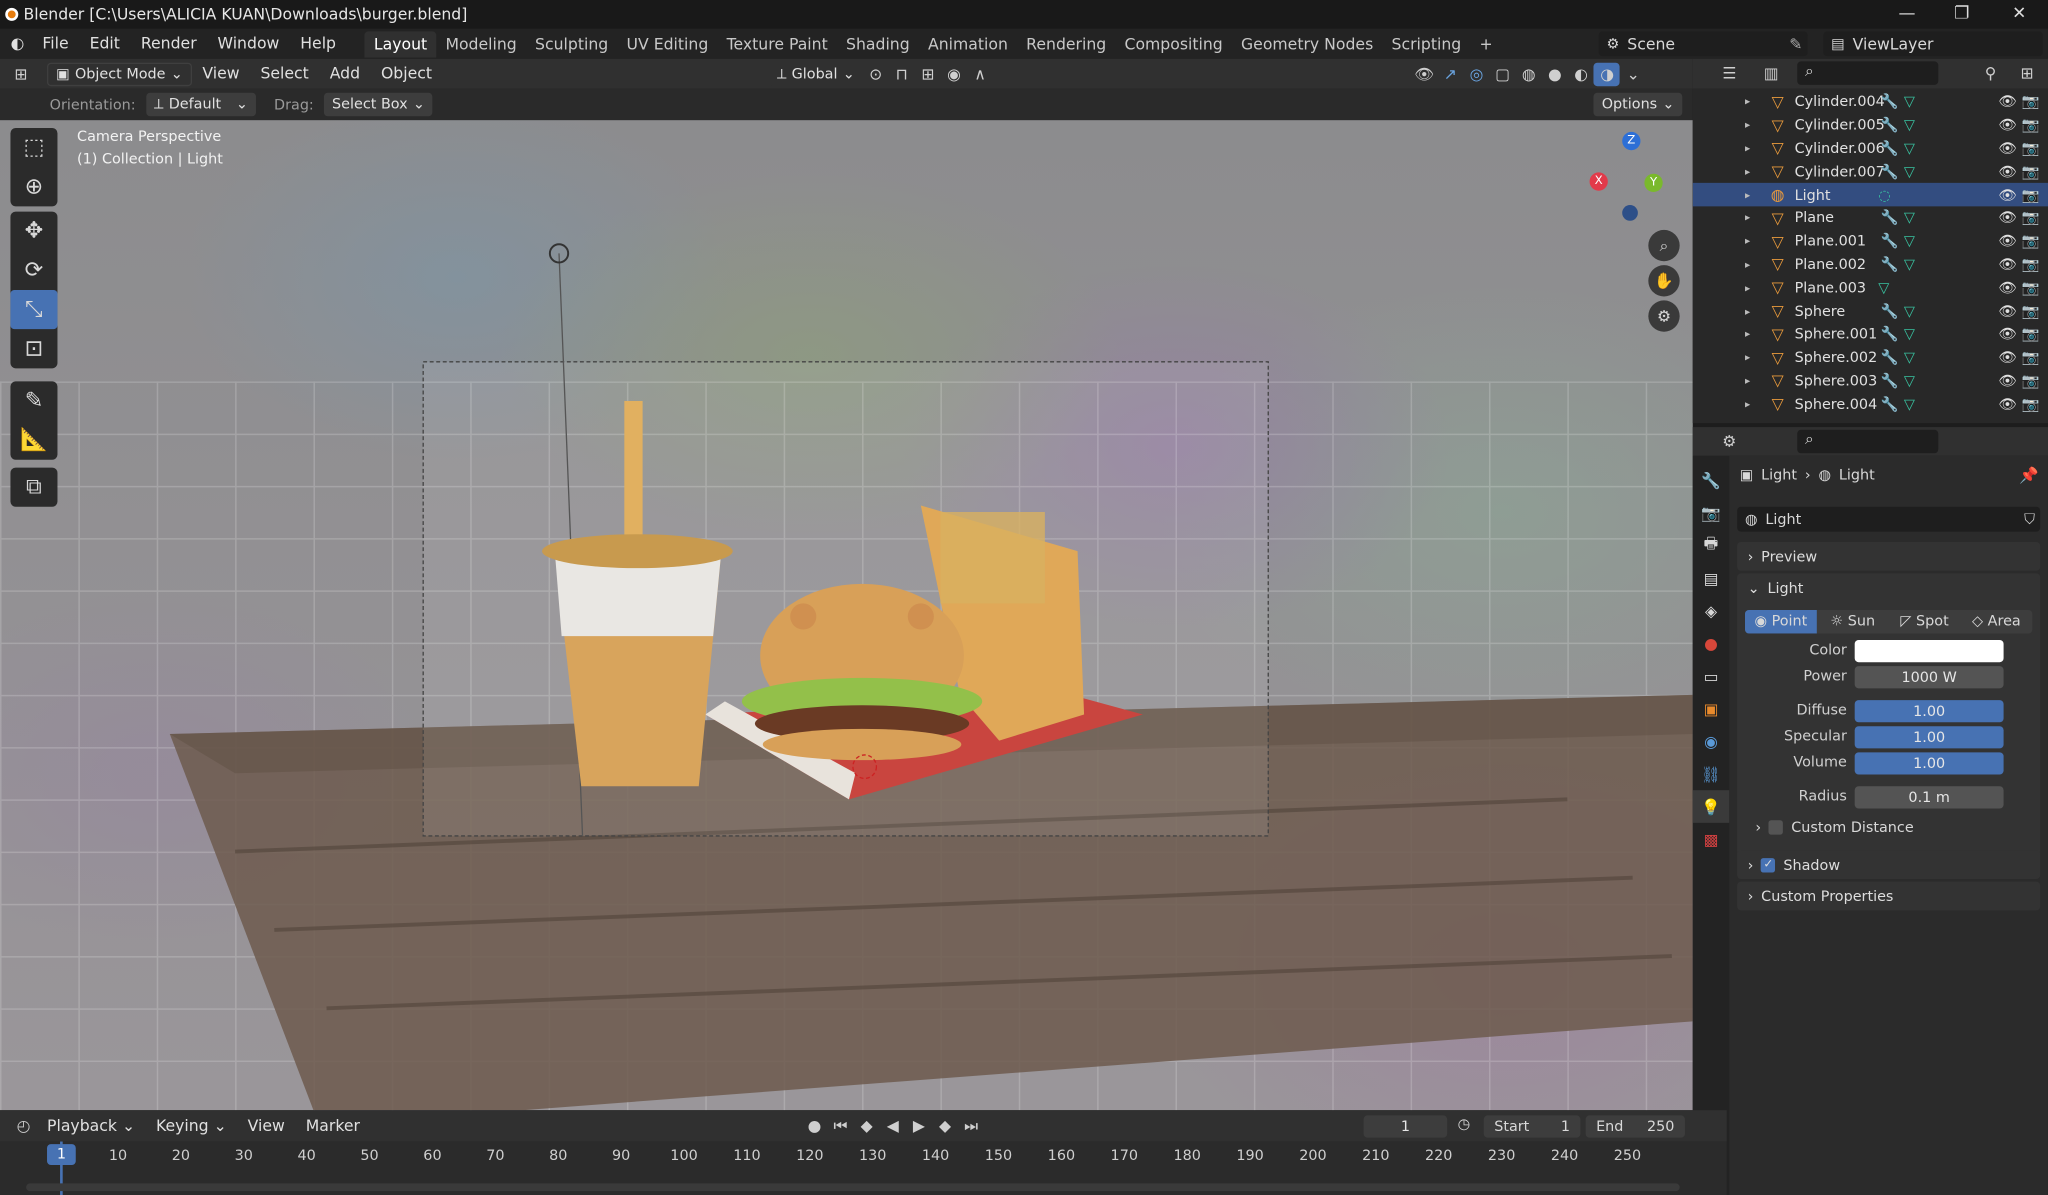  What do you see at coordinates (33, 487) in the screenshot?
I see `add-cube-tool-icon: ⧉` at bounding box center [33, 487].